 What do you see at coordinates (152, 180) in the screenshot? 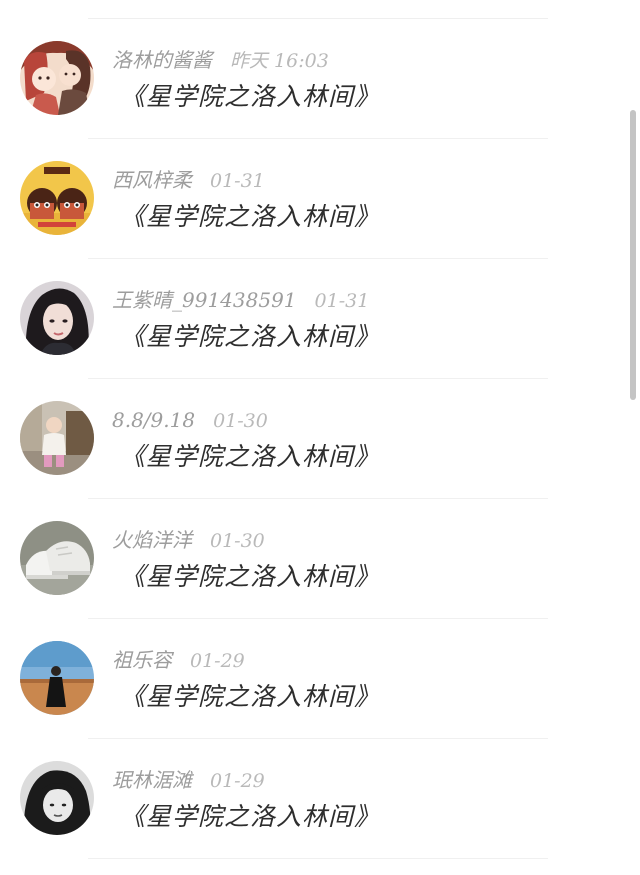
I see `username: 西风梓柔` at bounding box center [152, 180].